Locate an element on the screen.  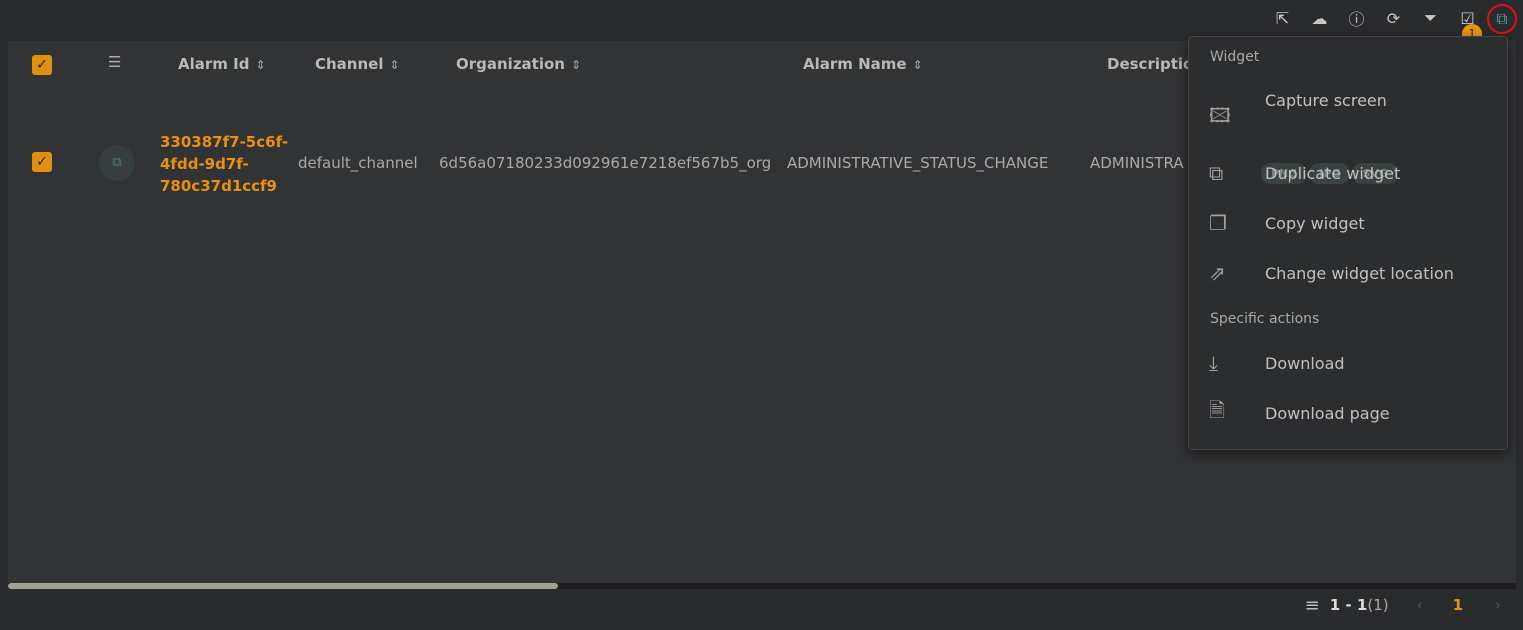
copy-icon: ❐ is located at coordinates (1218, 223).